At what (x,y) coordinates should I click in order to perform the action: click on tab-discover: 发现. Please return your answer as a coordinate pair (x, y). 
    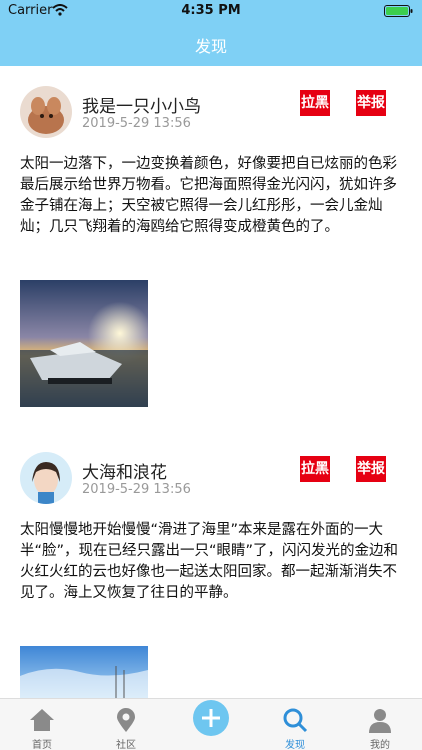
    Looking at the image, I should click on (295, 724).